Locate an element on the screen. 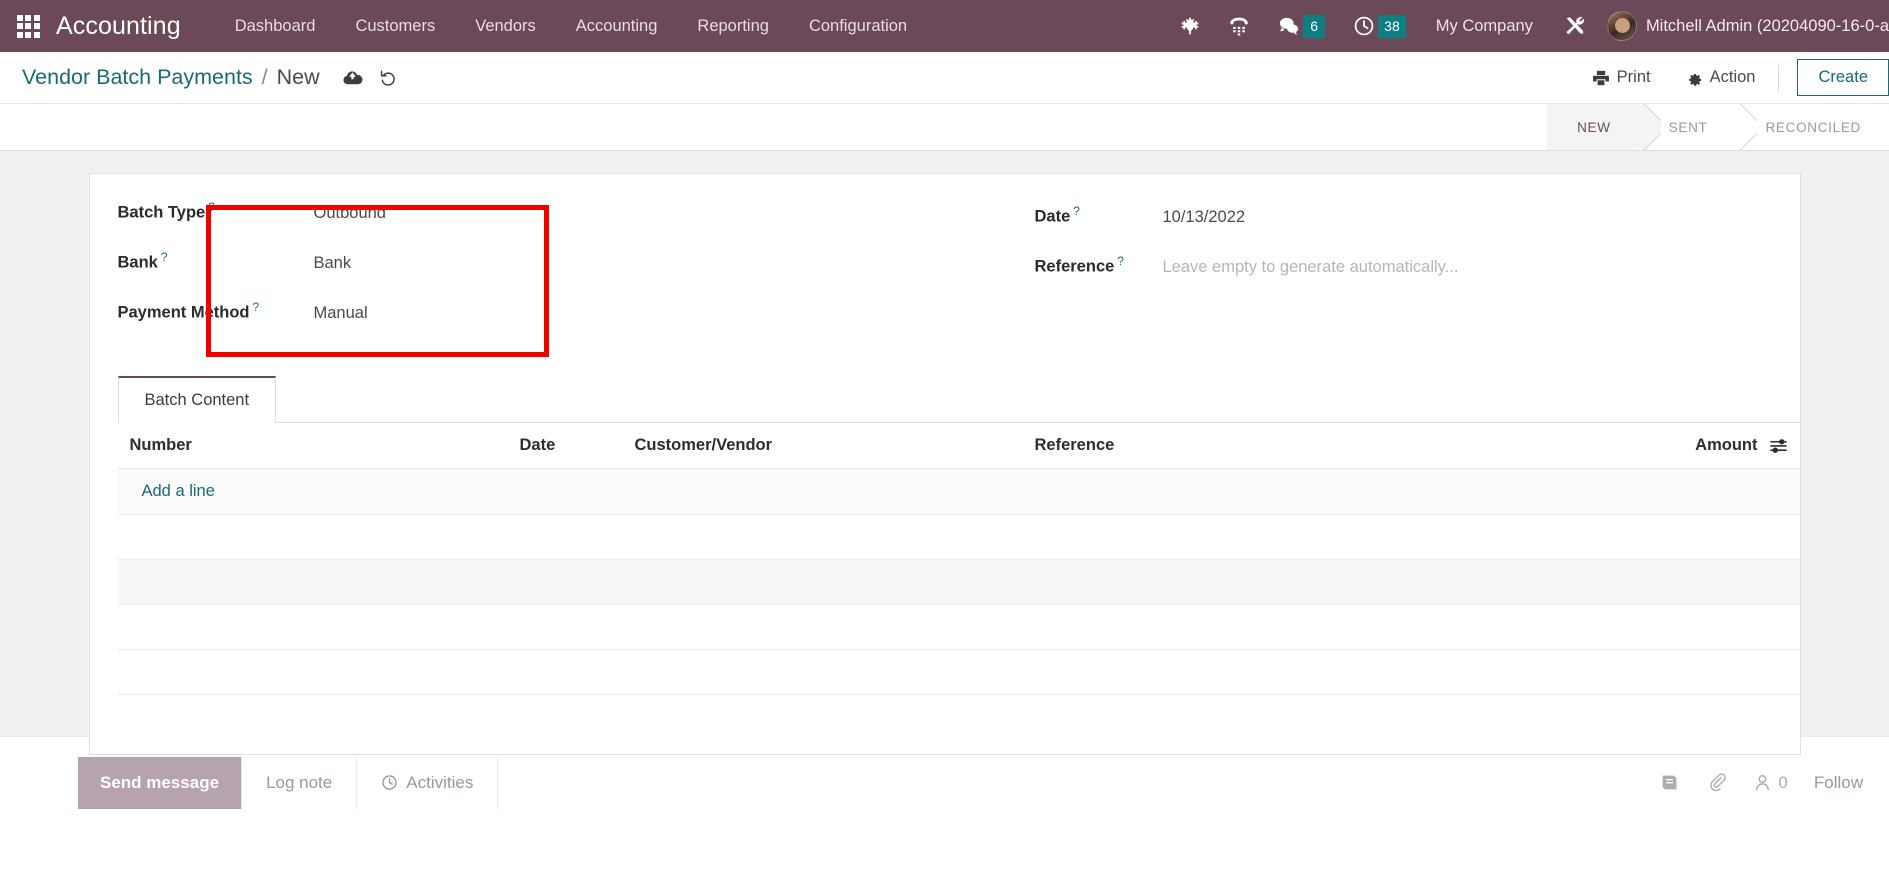 The width and height of the screenshot is (1889, 885). activities-badge: 38 is located at coordinates (1392, 26).